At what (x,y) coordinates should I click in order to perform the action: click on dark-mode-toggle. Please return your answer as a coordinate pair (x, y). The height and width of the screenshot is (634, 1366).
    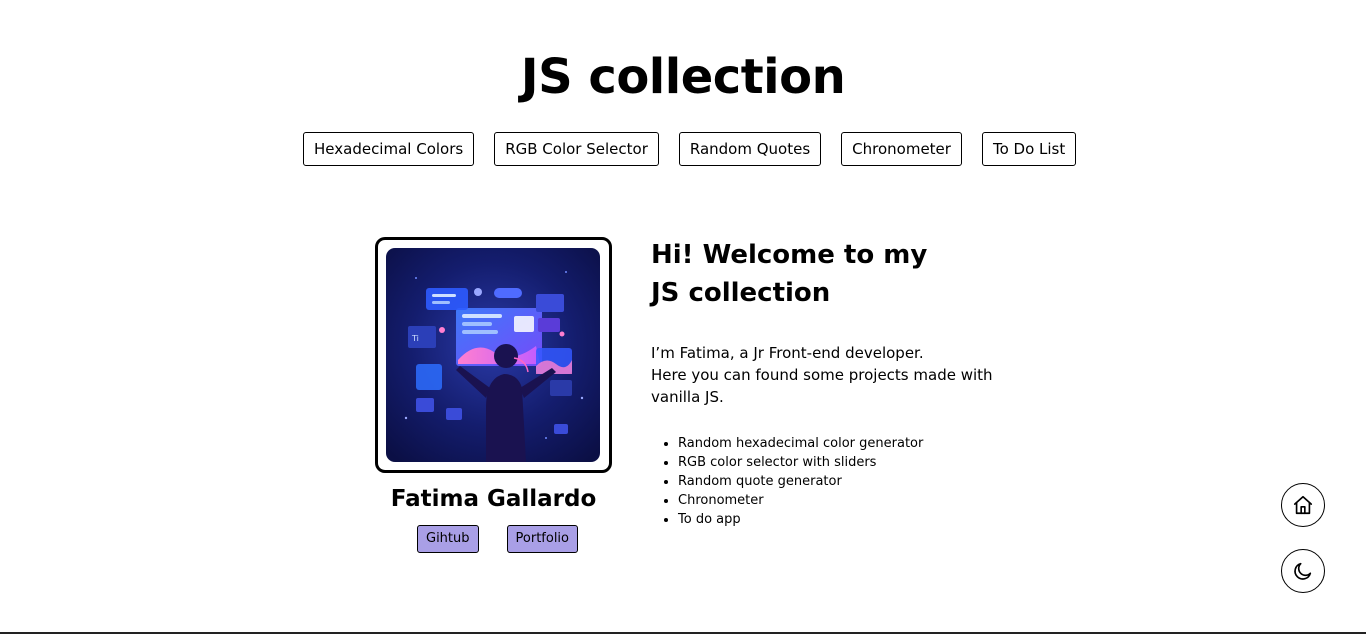
    Looking at the image, I should click on (1303, 571).